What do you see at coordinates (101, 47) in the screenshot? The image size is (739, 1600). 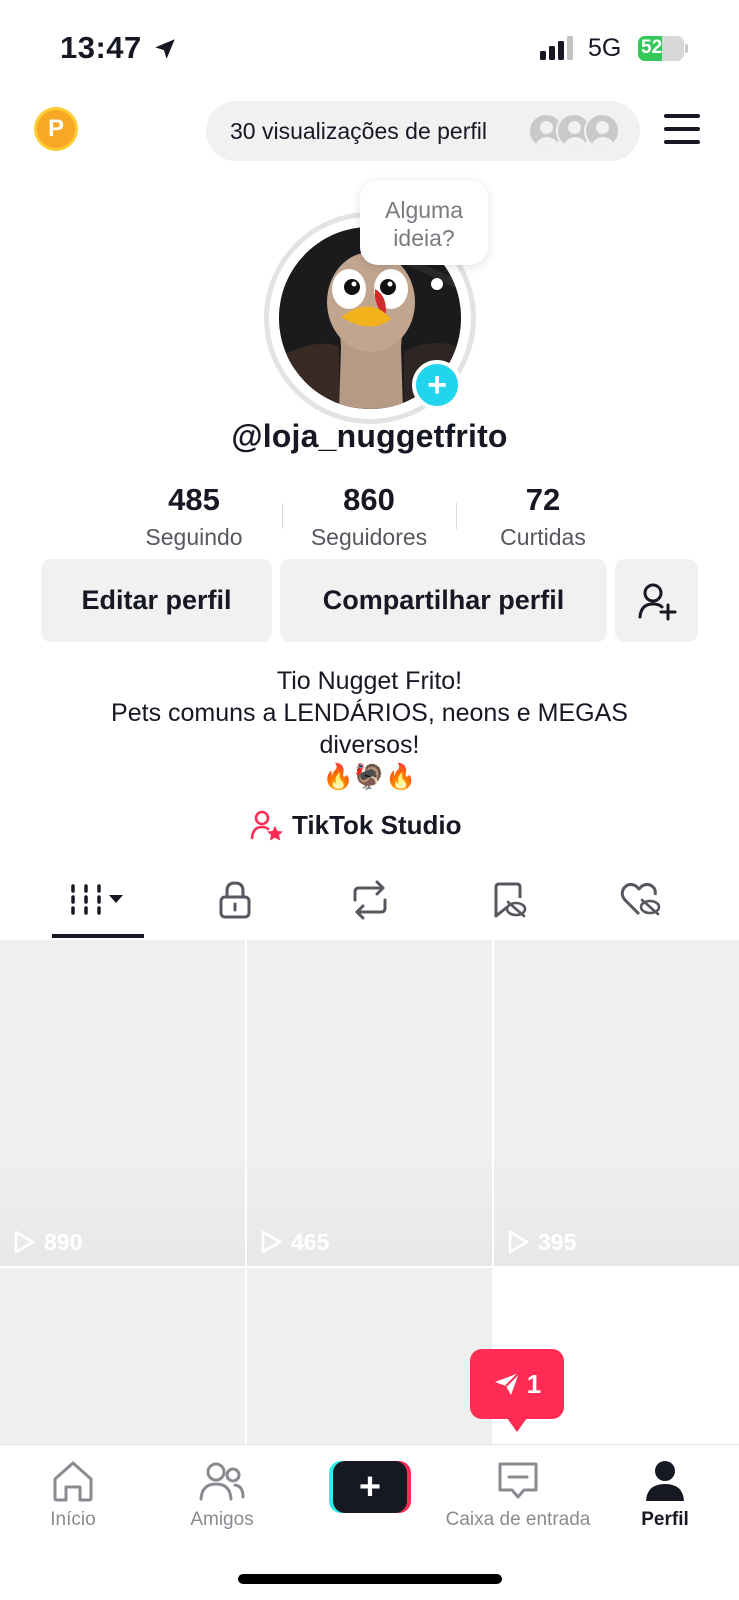 I see `status-time: 13:47` at bounding box center [101, 47].